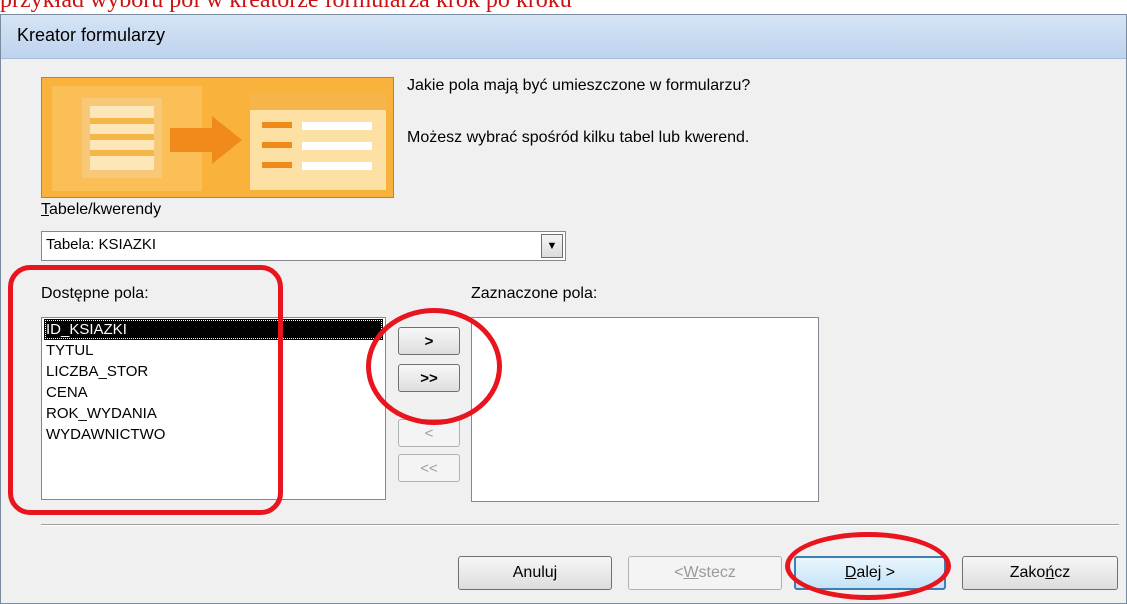 The height and width of the screenshot is (604, 1127). I want to click on available-fields-label: Dostępne pola:, so click(95, 293).